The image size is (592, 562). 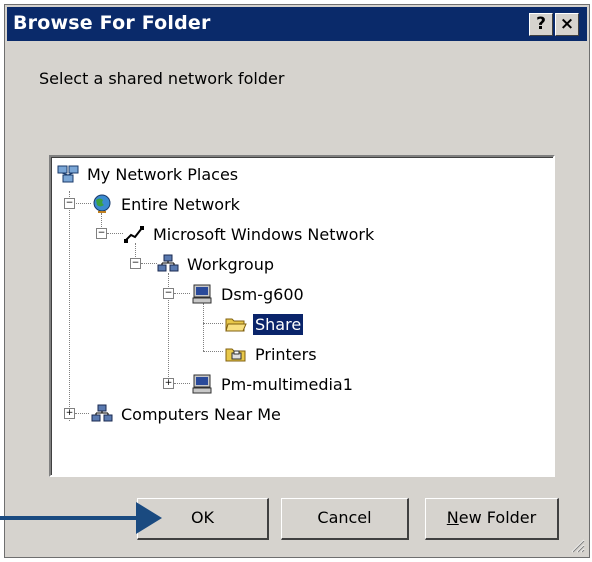 I want to click on tree-item-microsoft-windows-network: Microsoft Windows Network, so click(x=249, y=234).